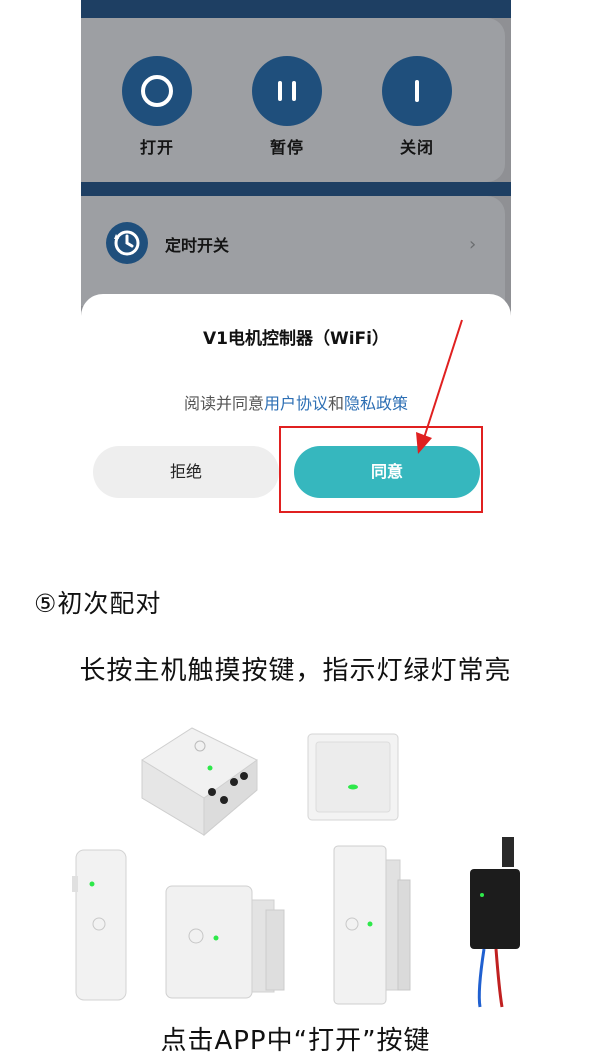 This screenshot has height=1058, width=591. I want to click on timer-switch-row: 定时开关 ›, so click(293, 251).